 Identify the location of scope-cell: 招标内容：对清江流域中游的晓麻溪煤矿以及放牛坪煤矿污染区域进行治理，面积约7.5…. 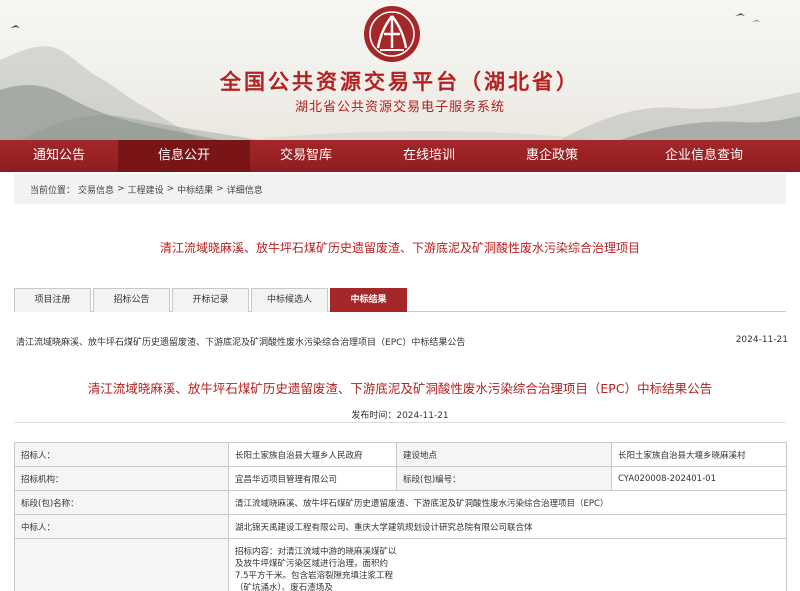
(508, 565).